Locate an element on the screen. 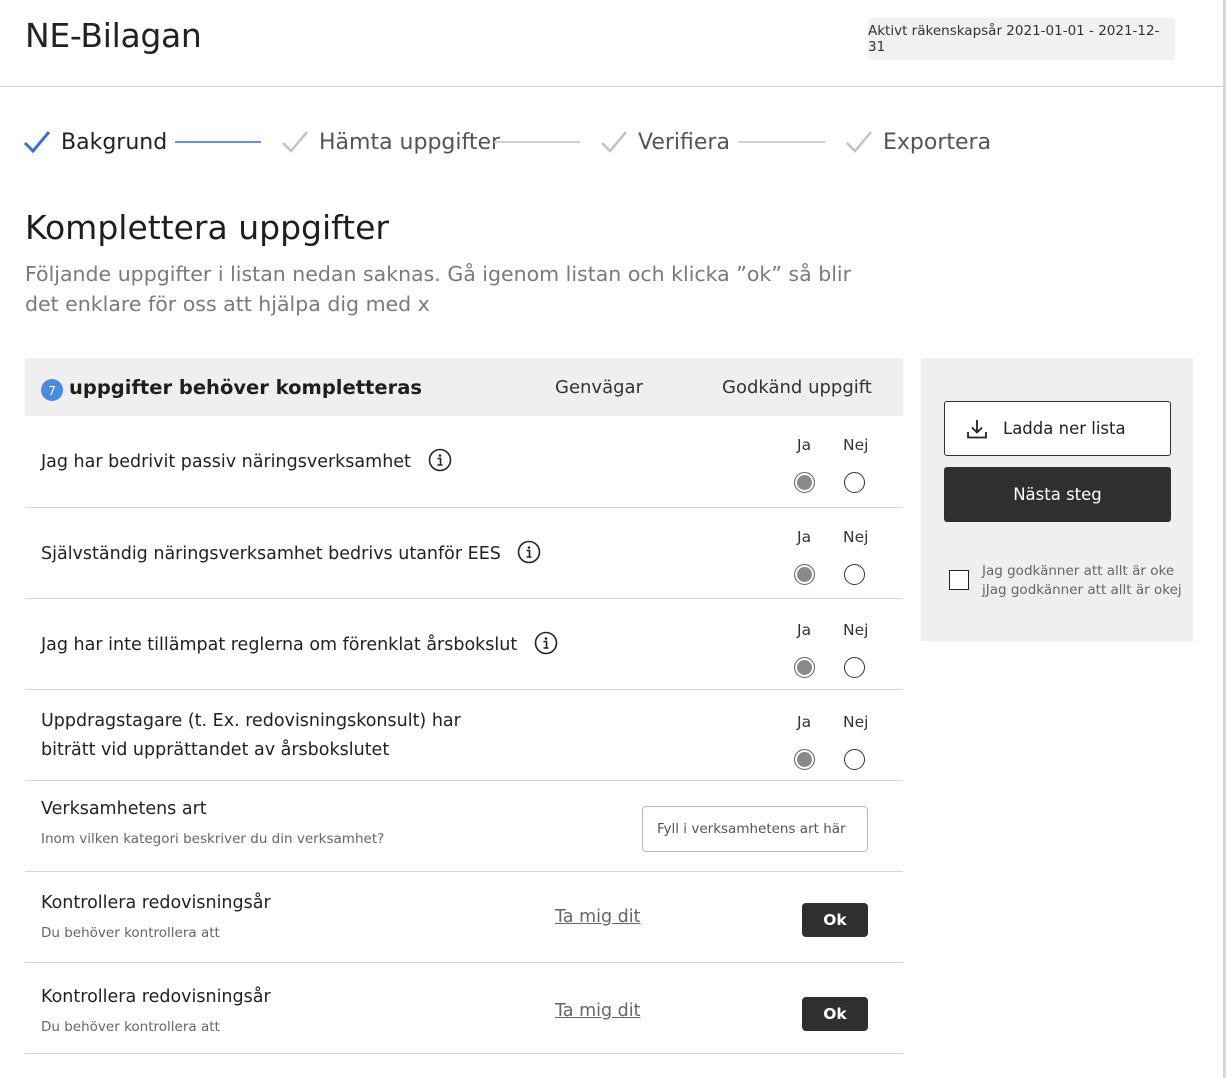  download-icon is located at coordinates (977, 428).